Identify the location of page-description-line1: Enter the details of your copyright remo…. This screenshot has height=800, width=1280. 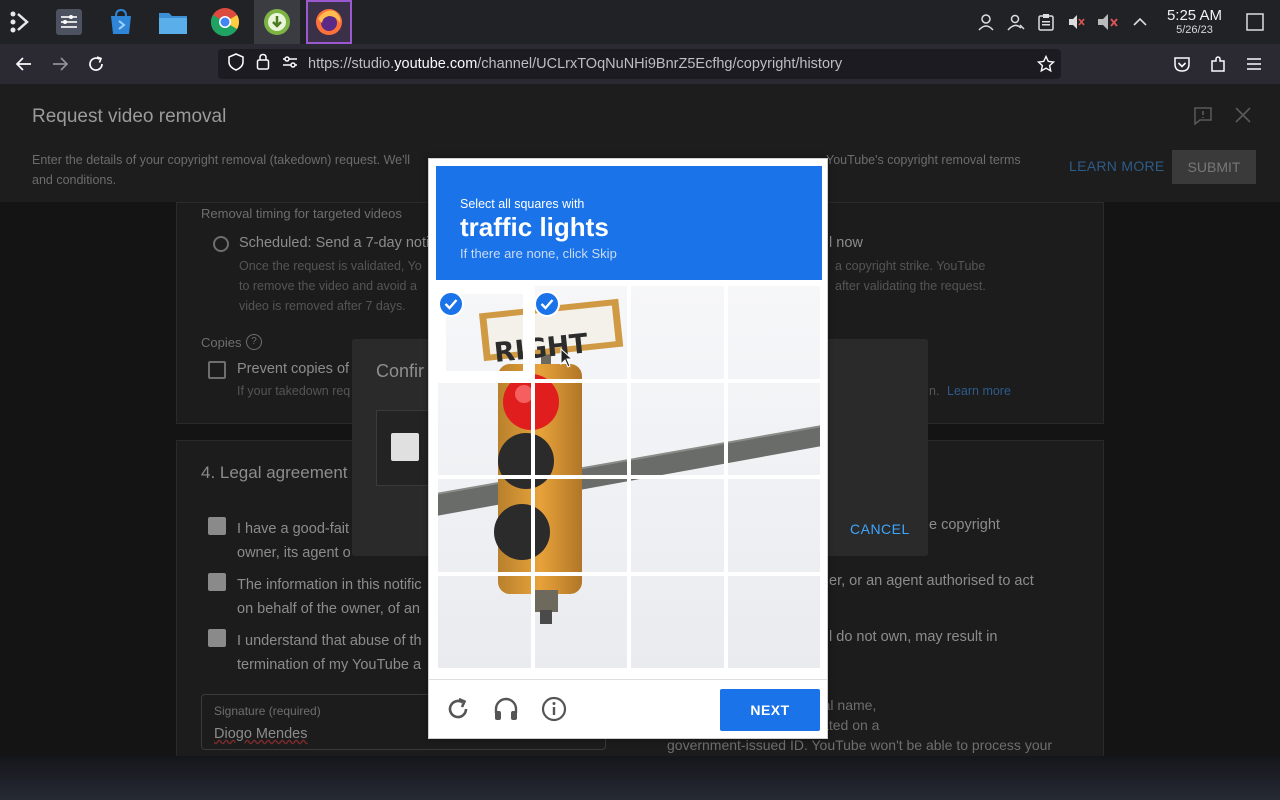
(221, 160).